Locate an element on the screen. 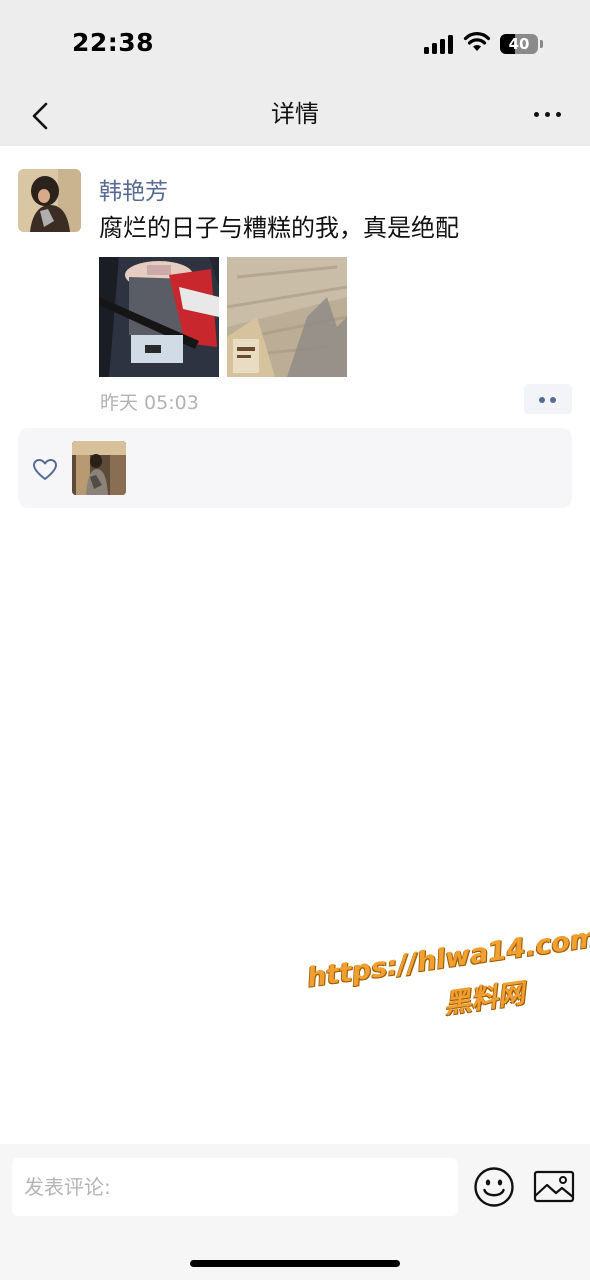  back-button is located at coordinates (41, 116).